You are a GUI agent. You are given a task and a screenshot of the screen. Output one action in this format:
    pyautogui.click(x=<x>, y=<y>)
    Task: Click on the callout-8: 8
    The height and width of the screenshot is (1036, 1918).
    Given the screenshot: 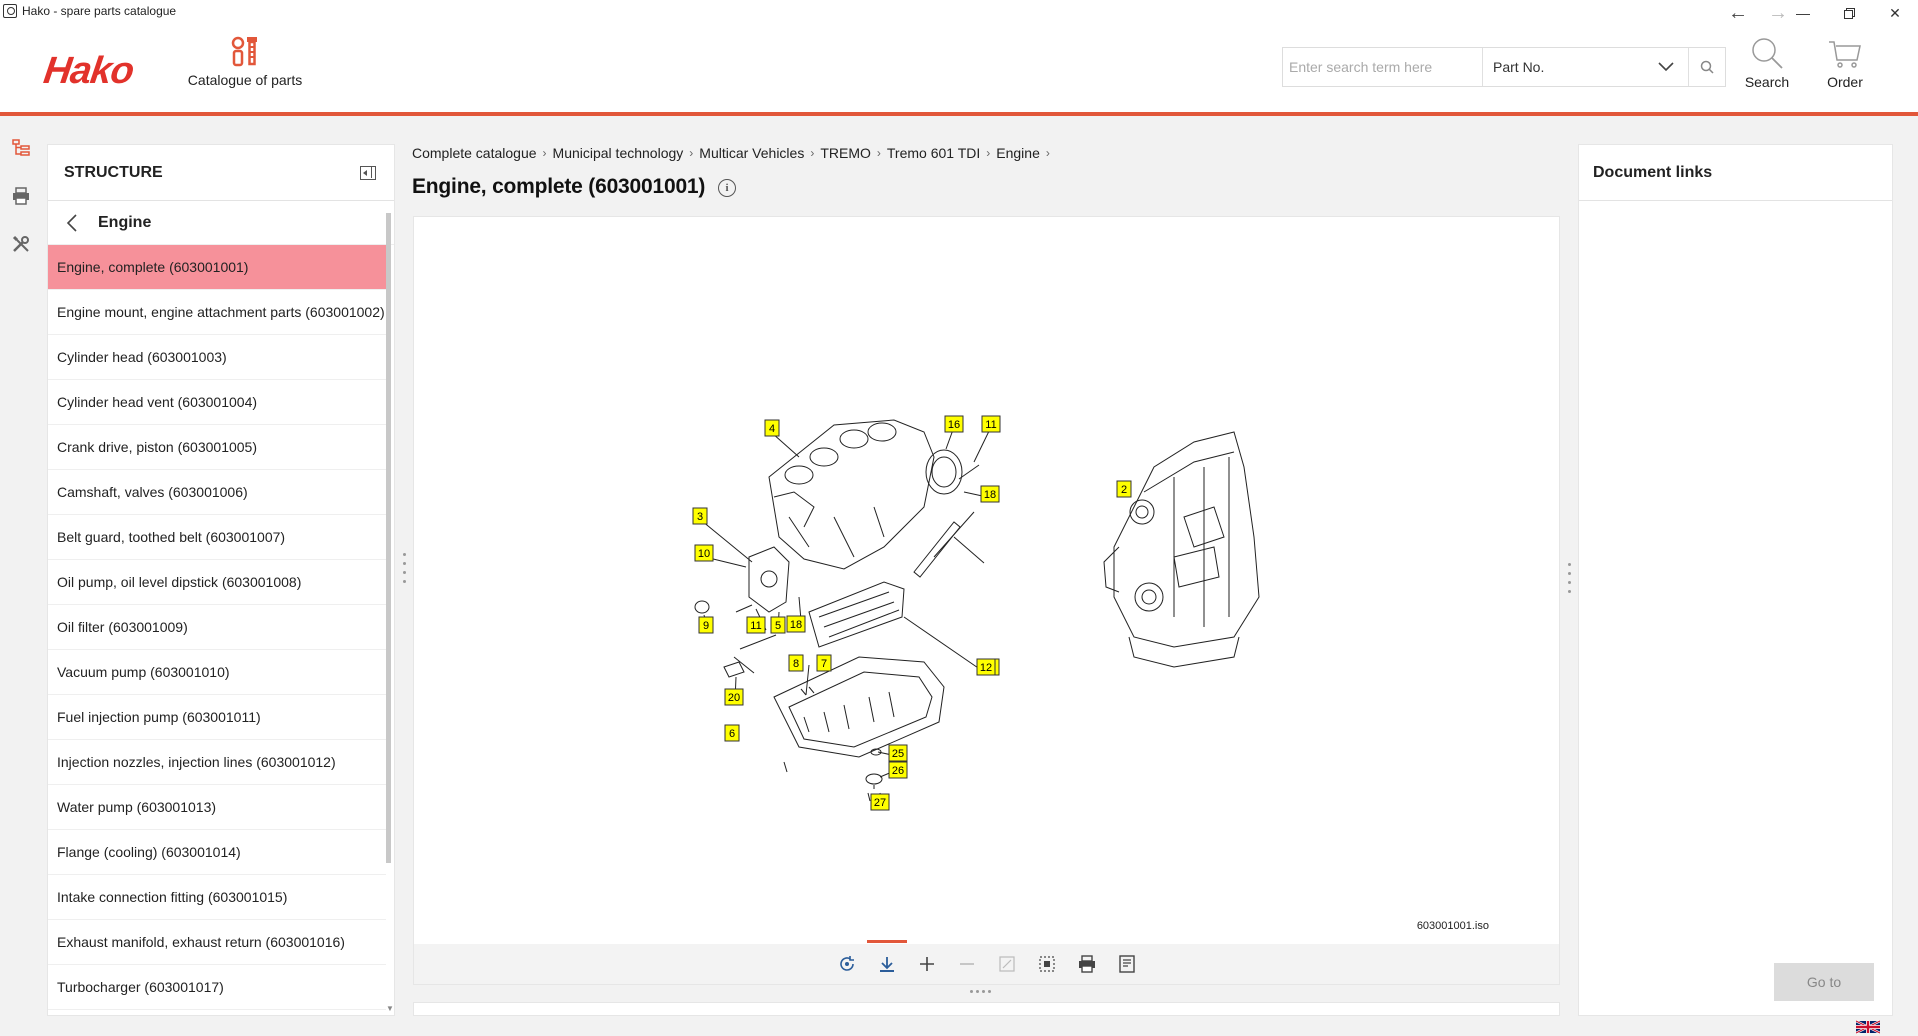 What is the action you would take?
    pyautogui.click(x=796, y=663)
    